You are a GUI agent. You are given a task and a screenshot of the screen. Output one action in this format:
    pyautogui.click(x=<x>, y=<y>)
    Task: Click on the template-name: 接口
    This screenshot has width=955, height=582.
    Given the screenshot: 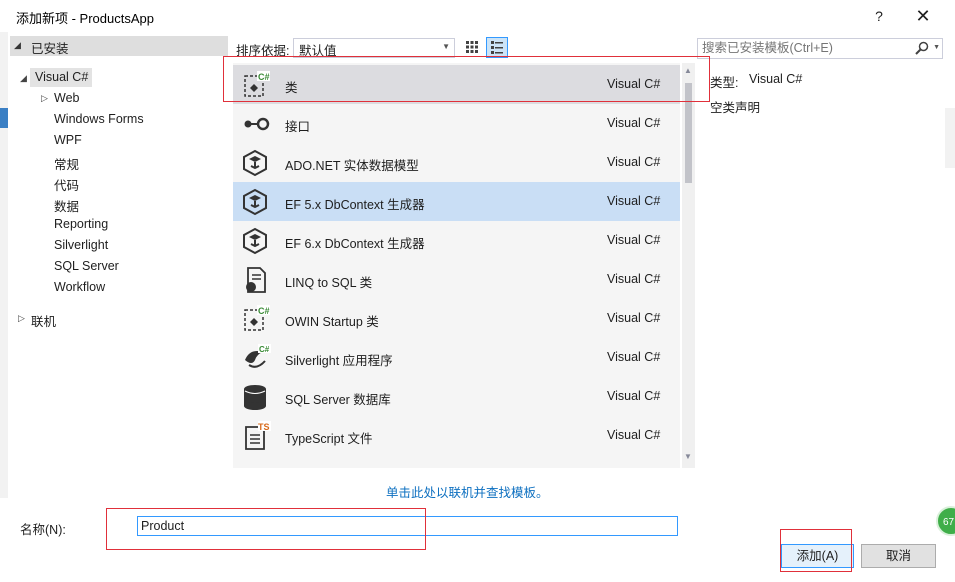 What is the action you would take?
    pyautogui.click(x=298, y=127)
    